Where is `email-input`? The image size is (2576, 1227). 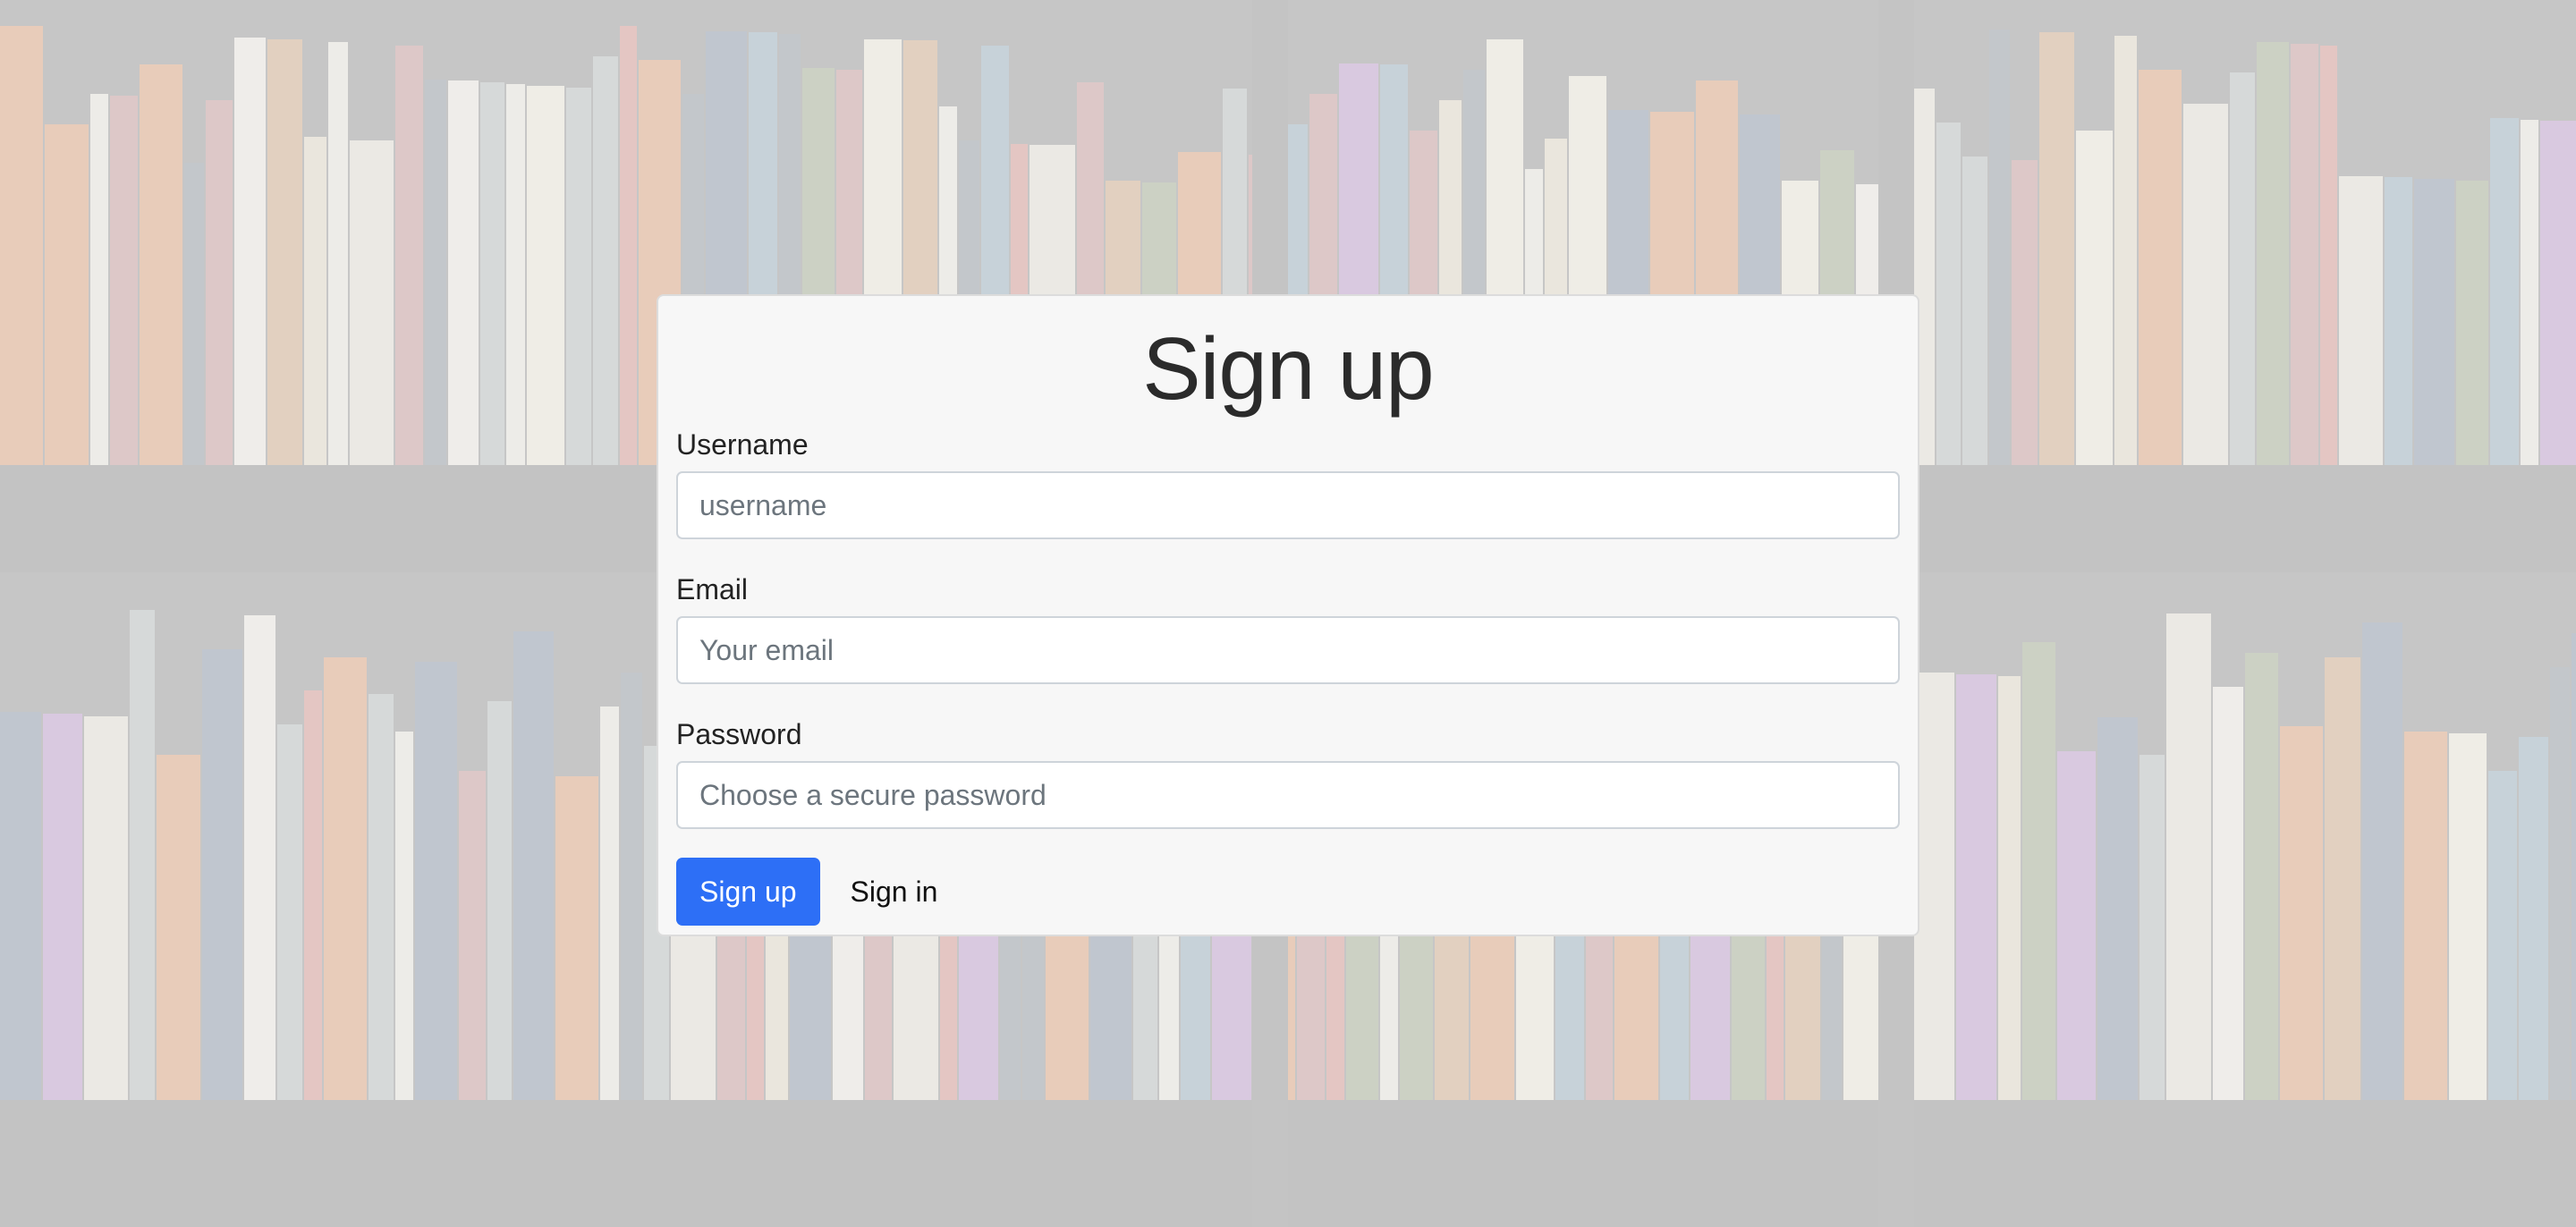 email-input is located at coordinates (1288, 650).